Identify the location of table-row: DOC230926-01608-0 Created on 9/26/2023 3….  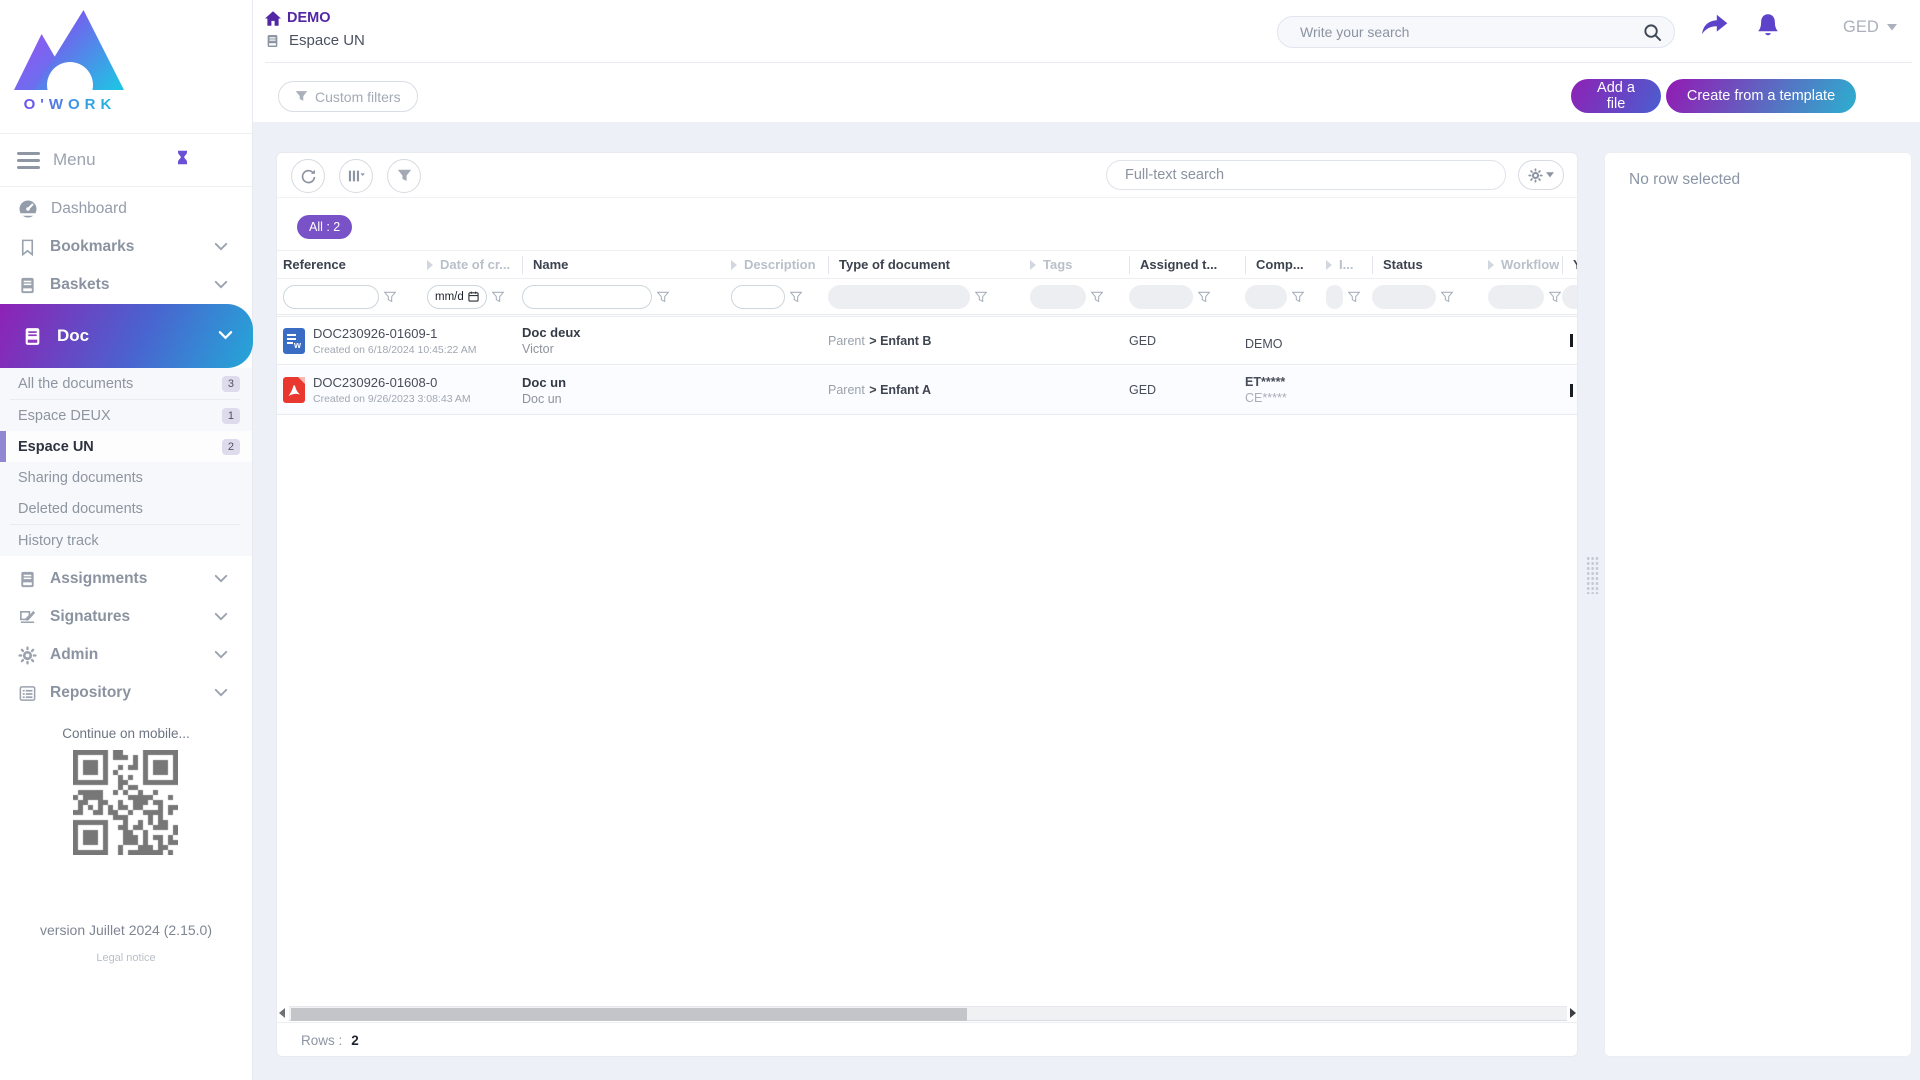
(927, 390).